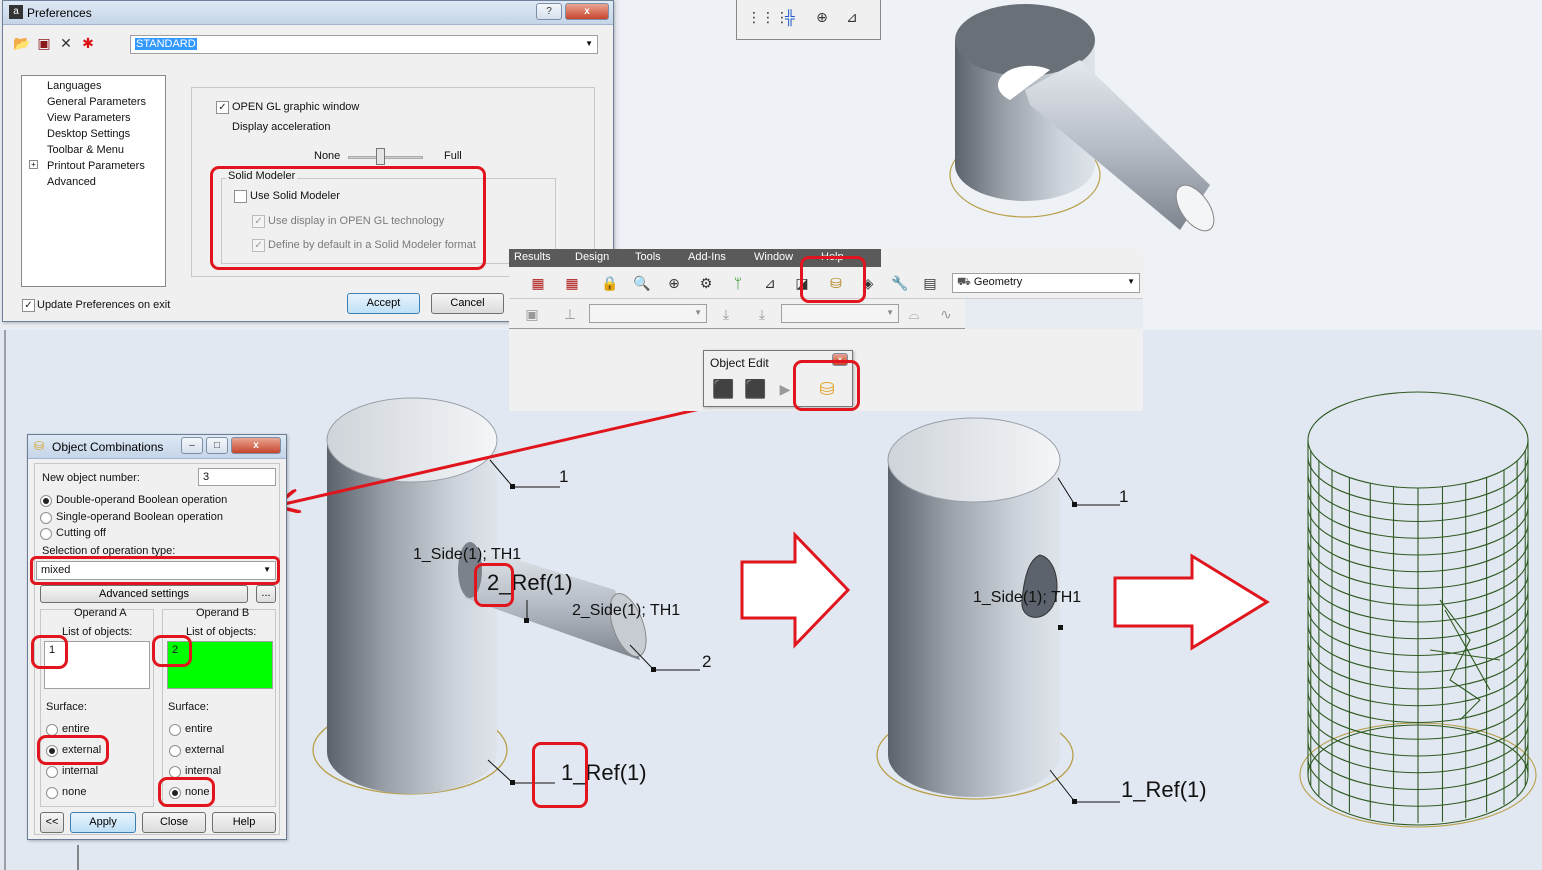 Image resolution: width=1542 pixels, height=870 pixels. Describe the element at coordinates (46, 518) in the screenshot. I see `radio-single-operand` at that location.